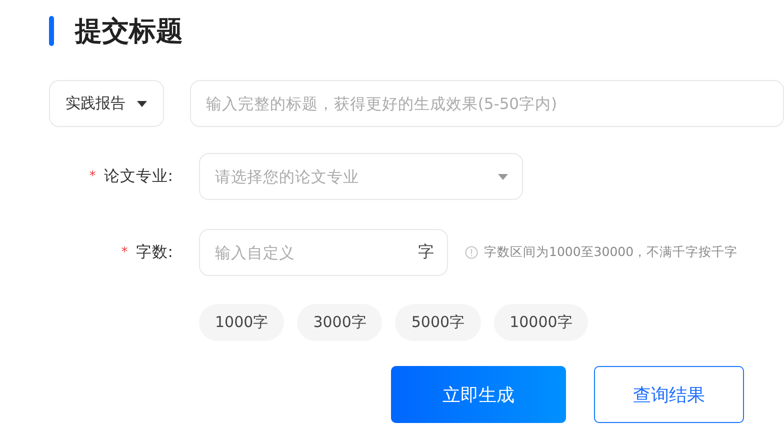  Describe the element at coordinates (471, 252) in the screenshot. I see `info-icon` at that location.